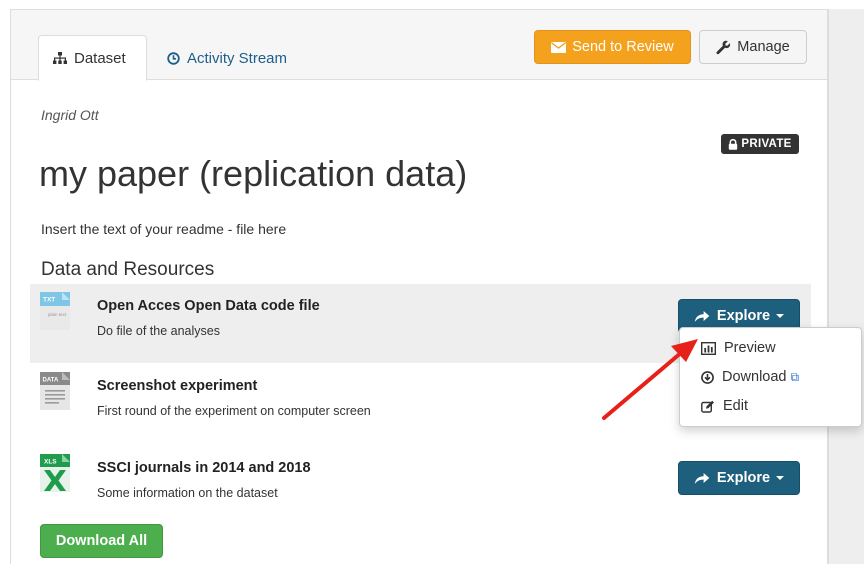 This screenshot has height=564, width=864. What do you see at coordinates (55, 473) in the screenshot?
I see `xls-file-icon: XLS` at bounding box center [55, 473].